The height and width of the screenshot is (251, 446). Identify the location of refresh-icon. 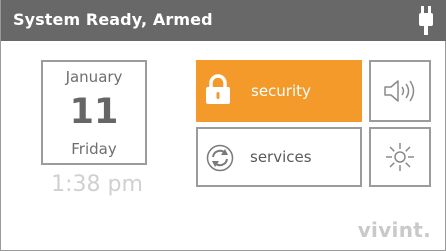
(220, 158).